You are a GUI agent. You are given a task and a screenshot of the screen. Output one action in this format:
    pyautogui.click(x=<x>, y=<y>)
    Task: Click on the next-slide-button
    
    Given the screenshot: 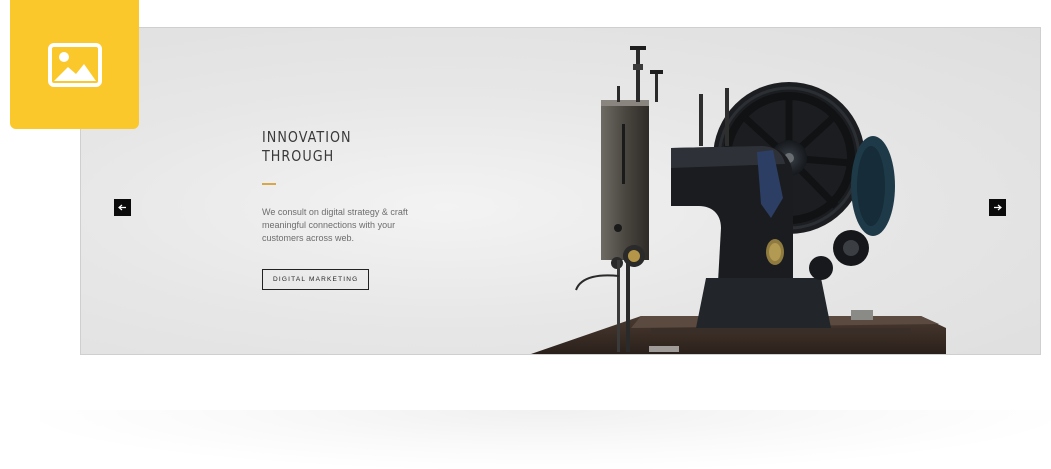 What is the action you would take?
    pyautogui.click(x=997, y=207)
    